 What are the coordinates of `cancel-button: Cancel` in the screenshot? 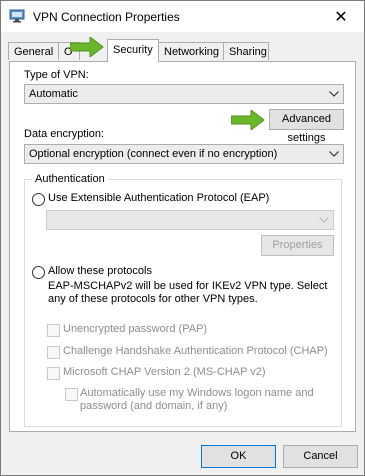 It's located at (320, 456).